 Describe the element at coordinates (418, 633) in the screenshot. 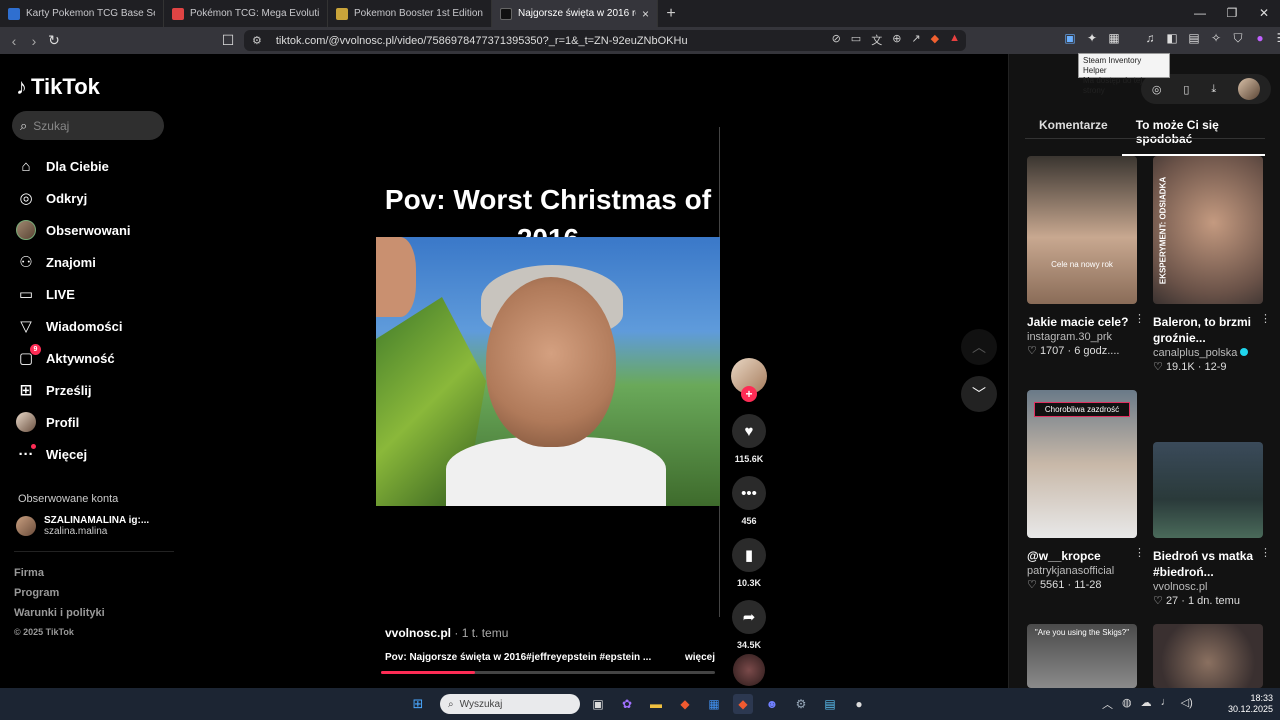

I see `video-author: vvolnosc.pl` at that location.